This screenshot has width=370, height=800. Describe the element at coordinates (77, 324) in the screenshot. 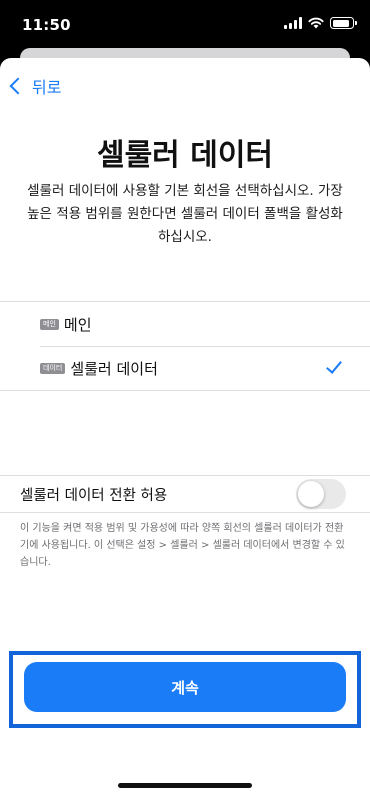

I see `option-label: 메인` at that location.